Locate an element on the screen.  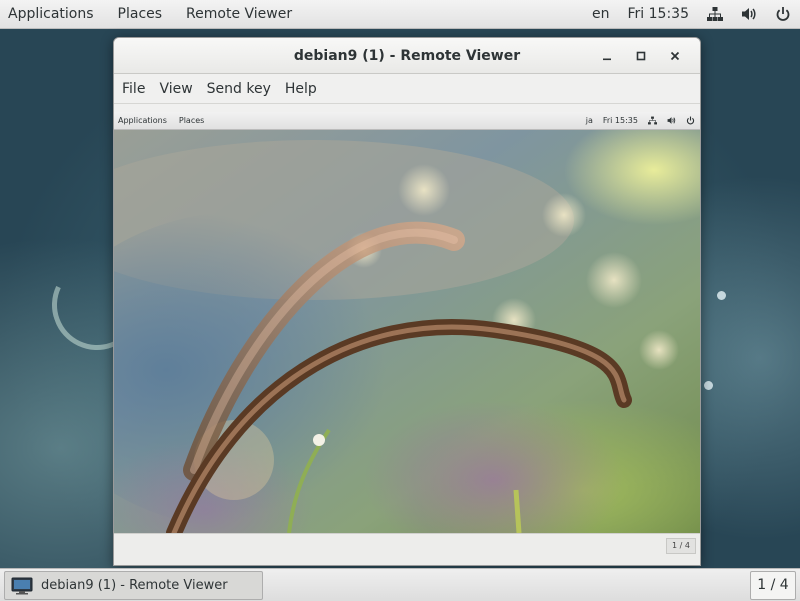
monitor-icon is located at coordinates (22, 585).